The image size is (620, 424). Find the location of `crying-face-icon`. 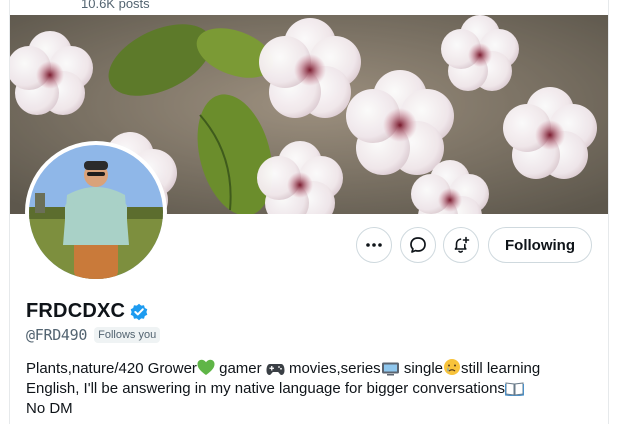

crying-face-icon is located at coordinates (452, 367).